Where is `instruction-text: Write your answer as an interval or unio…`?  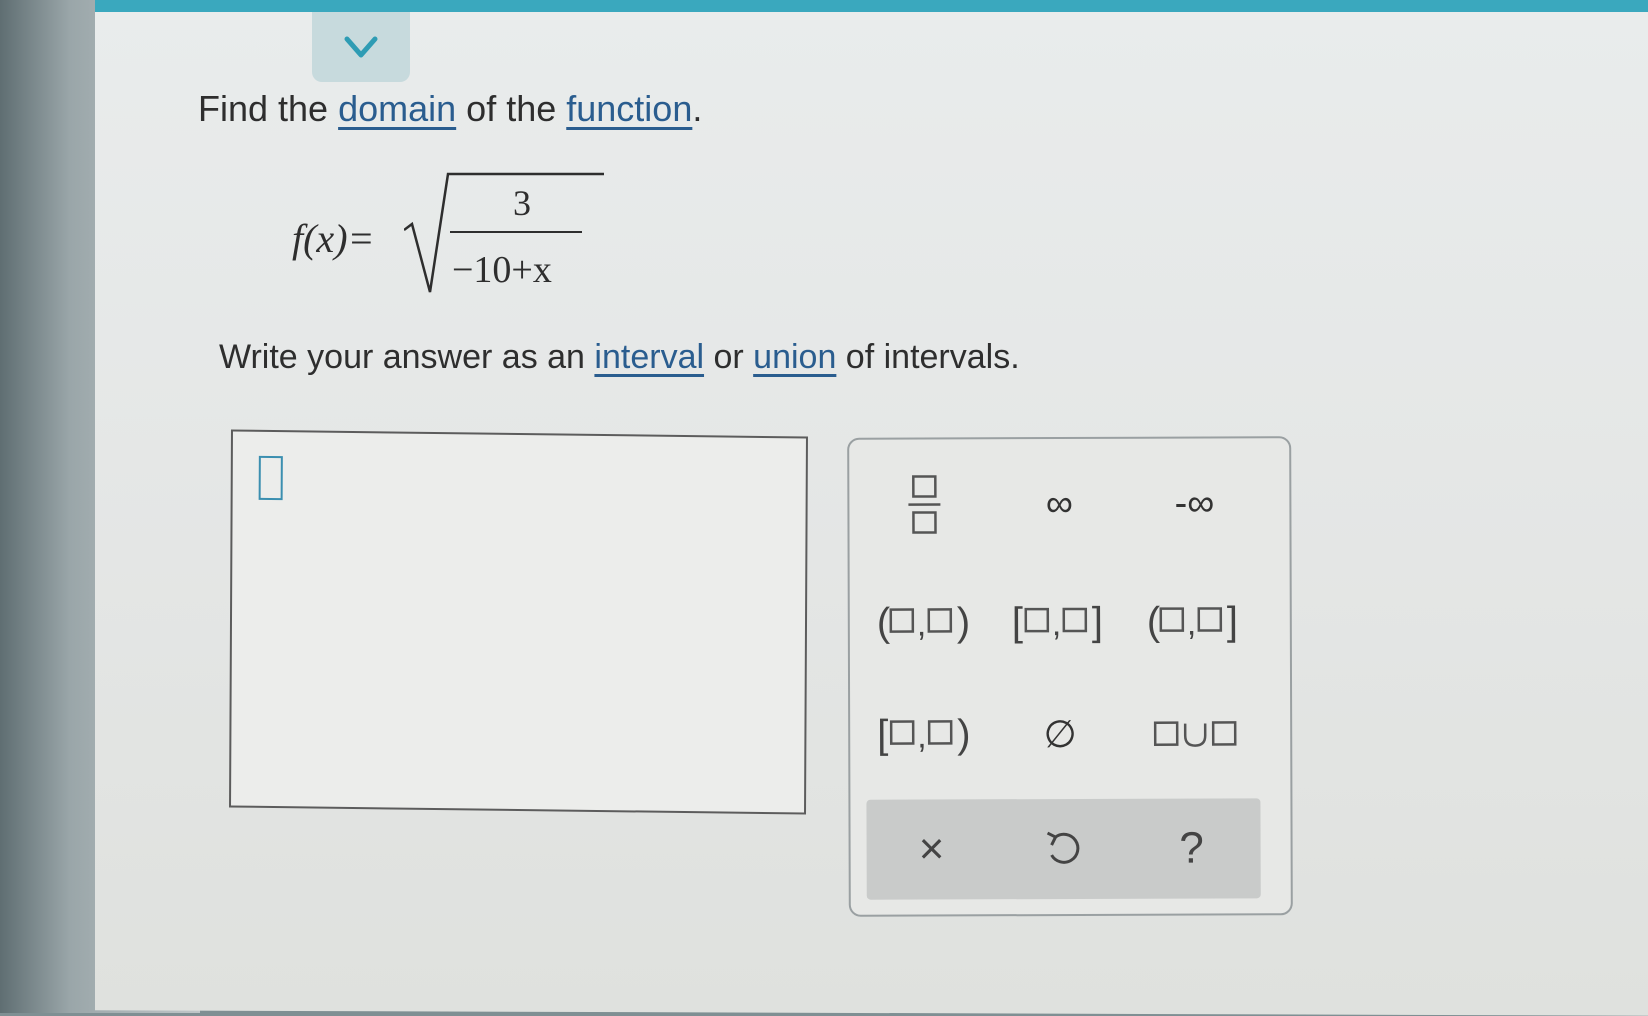 instruction-text: Write your answer as an interval or unio… is located at coordinates (619, 357).